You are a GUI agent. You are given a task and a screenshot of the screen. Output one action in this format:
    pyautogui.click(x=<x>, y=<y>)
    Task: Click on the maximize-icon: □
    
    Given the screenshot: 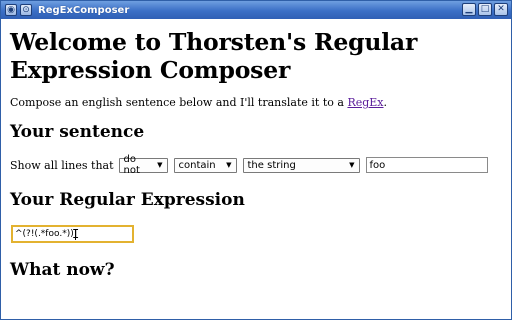 What is the action you would take?
    pyautogui.click(x=485, y=9)
    